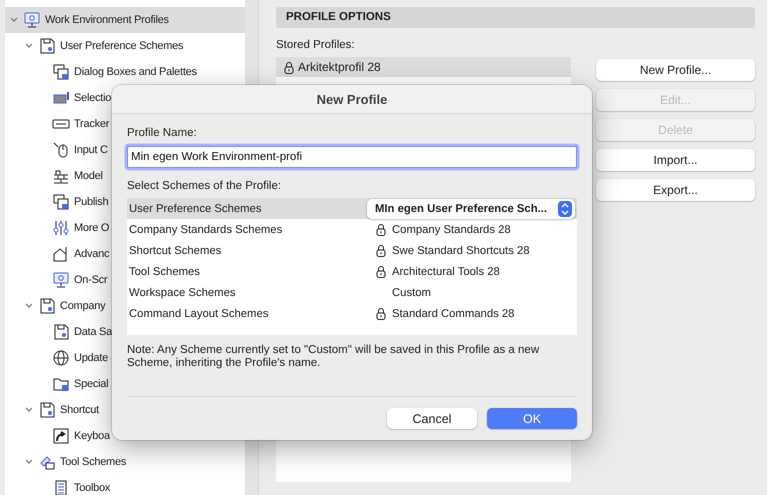  I want to click on scheme-value: Architectural Tools 28, so click(446, 272).